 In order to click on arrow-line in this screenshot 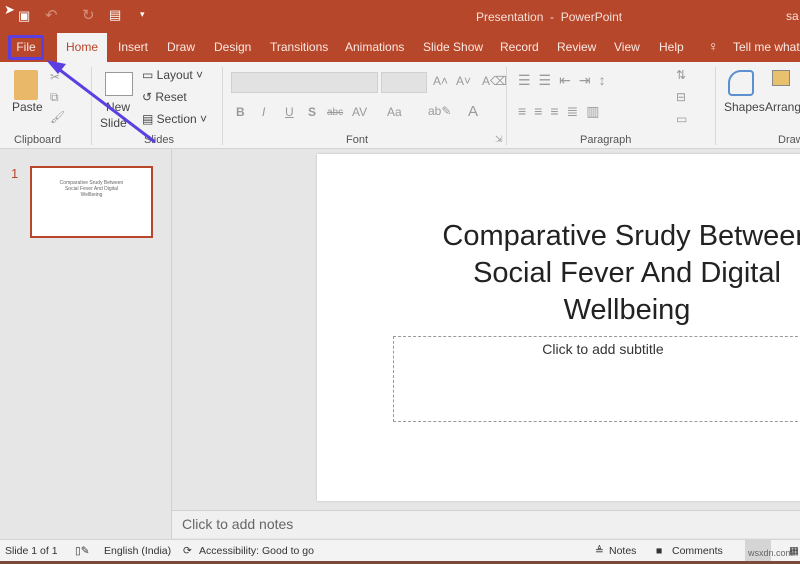, I will do `click(103, 103)`.